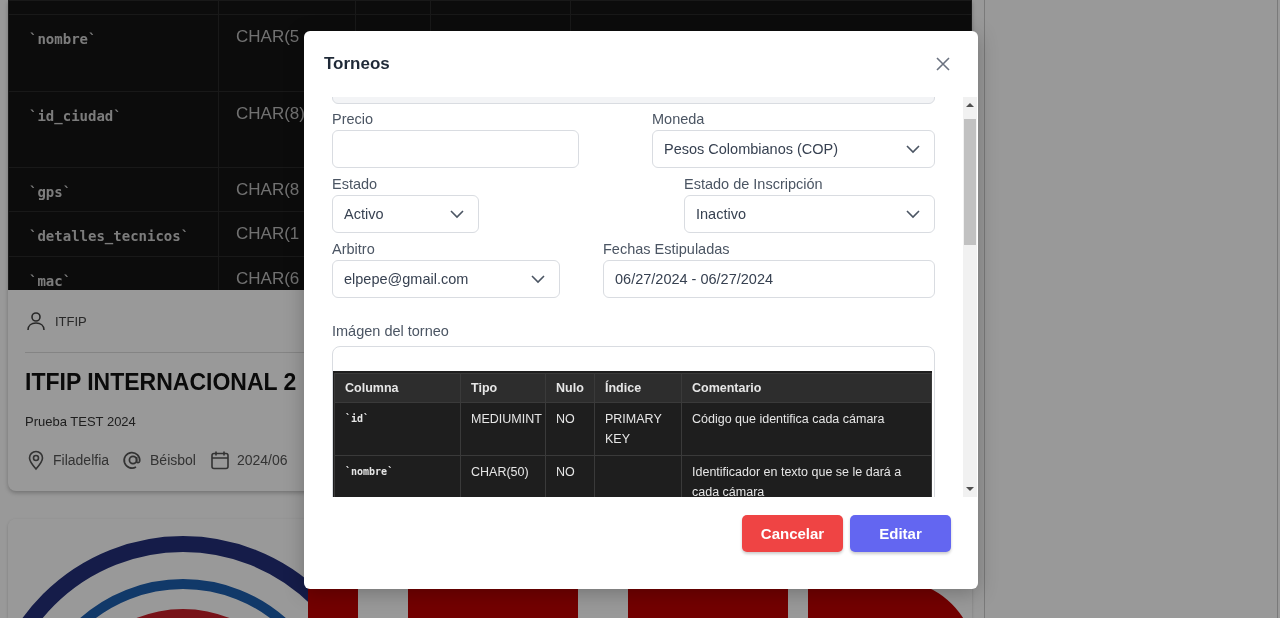  Describe the element at coordinates (268, 36) in the screenshot. I see `column-type: CHAR(5` at that location.